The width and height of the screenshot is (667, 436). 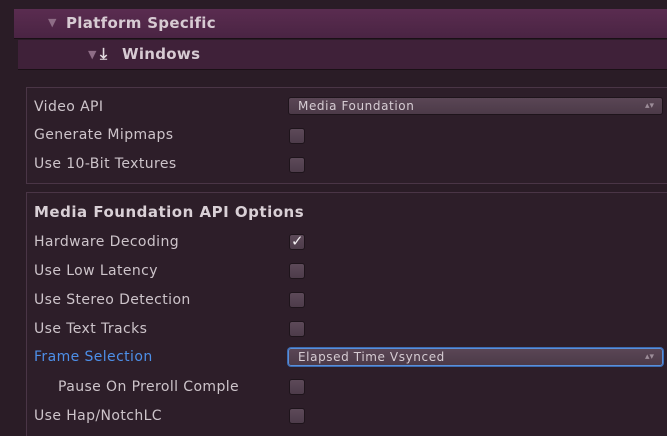 I want to click on stereo-detection-checkbox, so click(x=297, y=300).